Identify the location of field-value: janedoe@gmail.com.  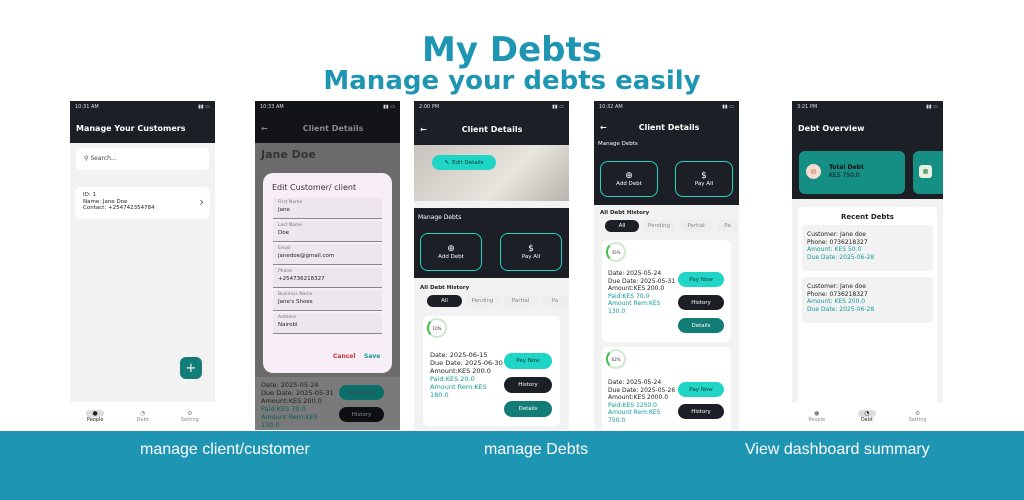
(306, 256).